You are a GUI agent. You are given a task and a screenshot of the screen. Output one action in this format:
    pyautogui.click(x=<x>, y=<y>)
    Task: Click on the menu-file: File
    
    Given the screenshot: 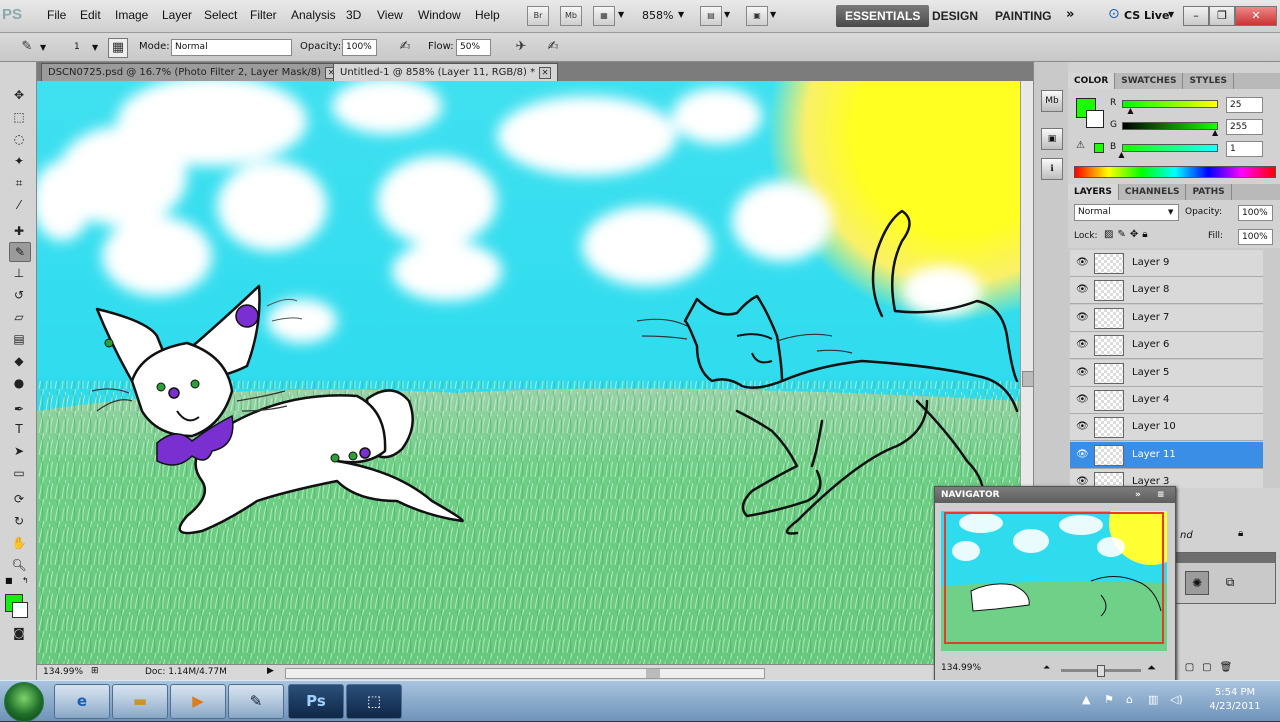 What is the action you would take?
    pyautogui.click(x=56, y=15)
    